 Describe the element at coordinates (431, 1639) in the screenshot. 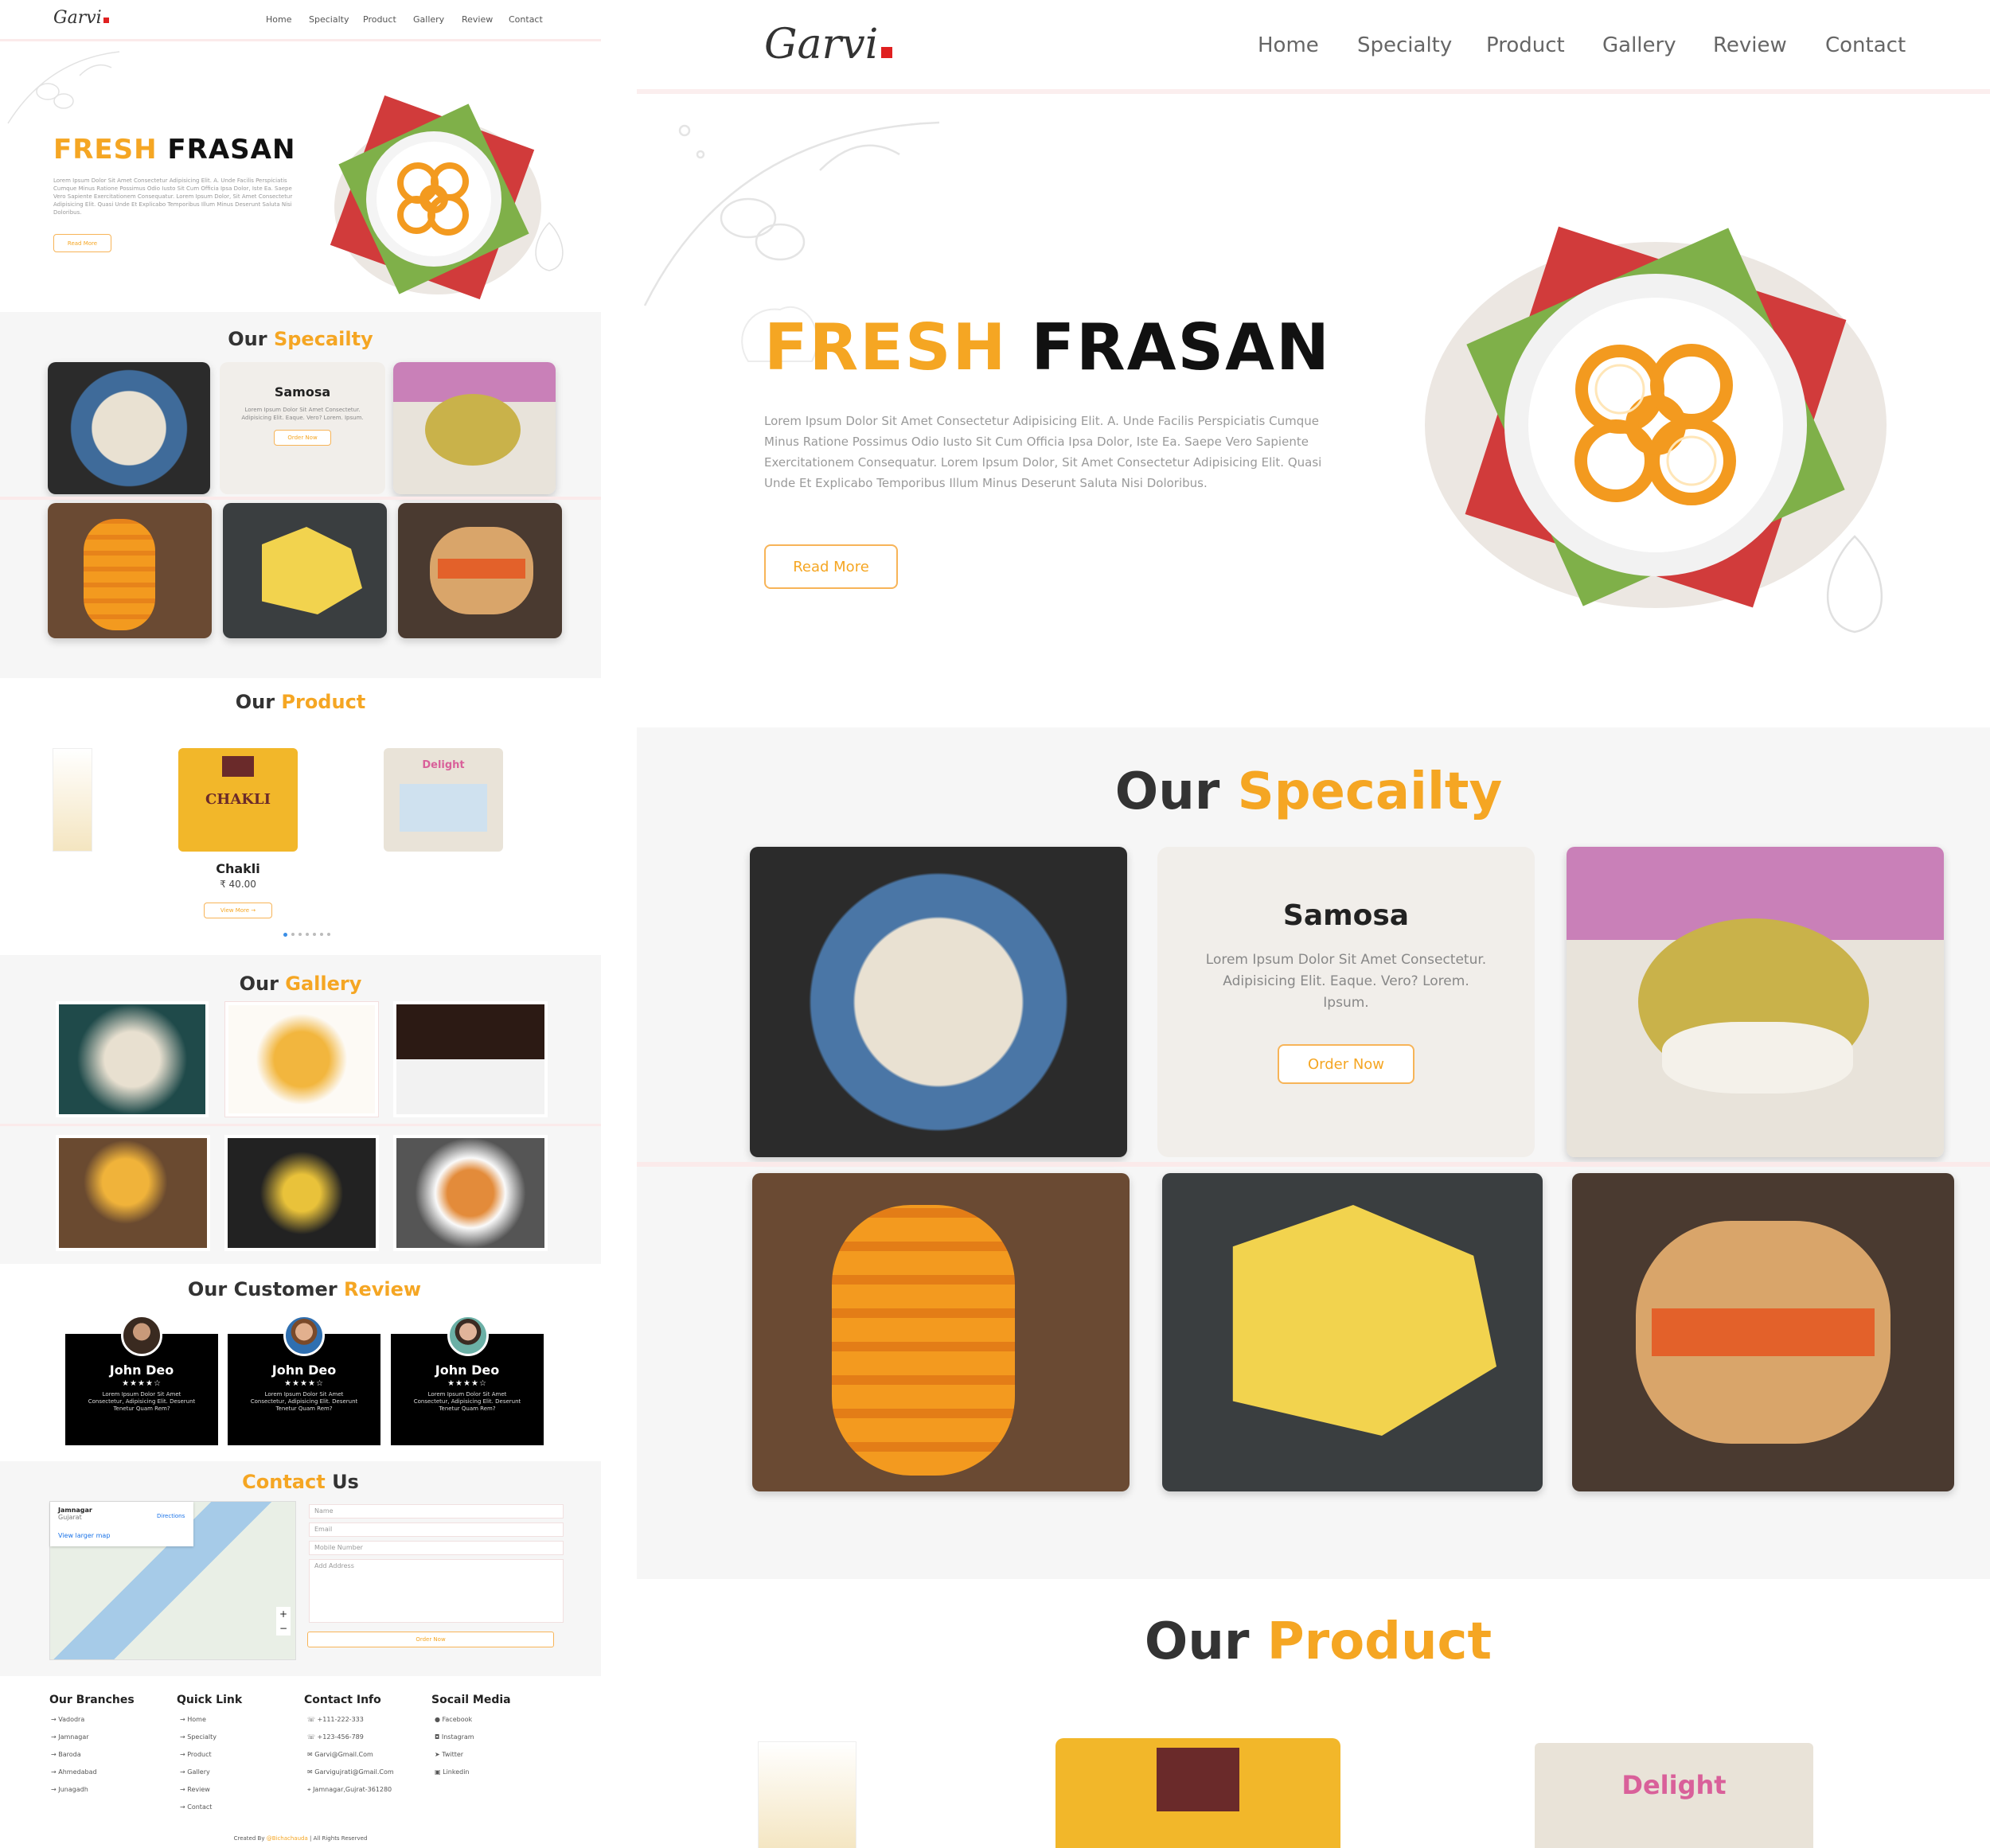

I see `order-now-submit: Order Now` at that location.